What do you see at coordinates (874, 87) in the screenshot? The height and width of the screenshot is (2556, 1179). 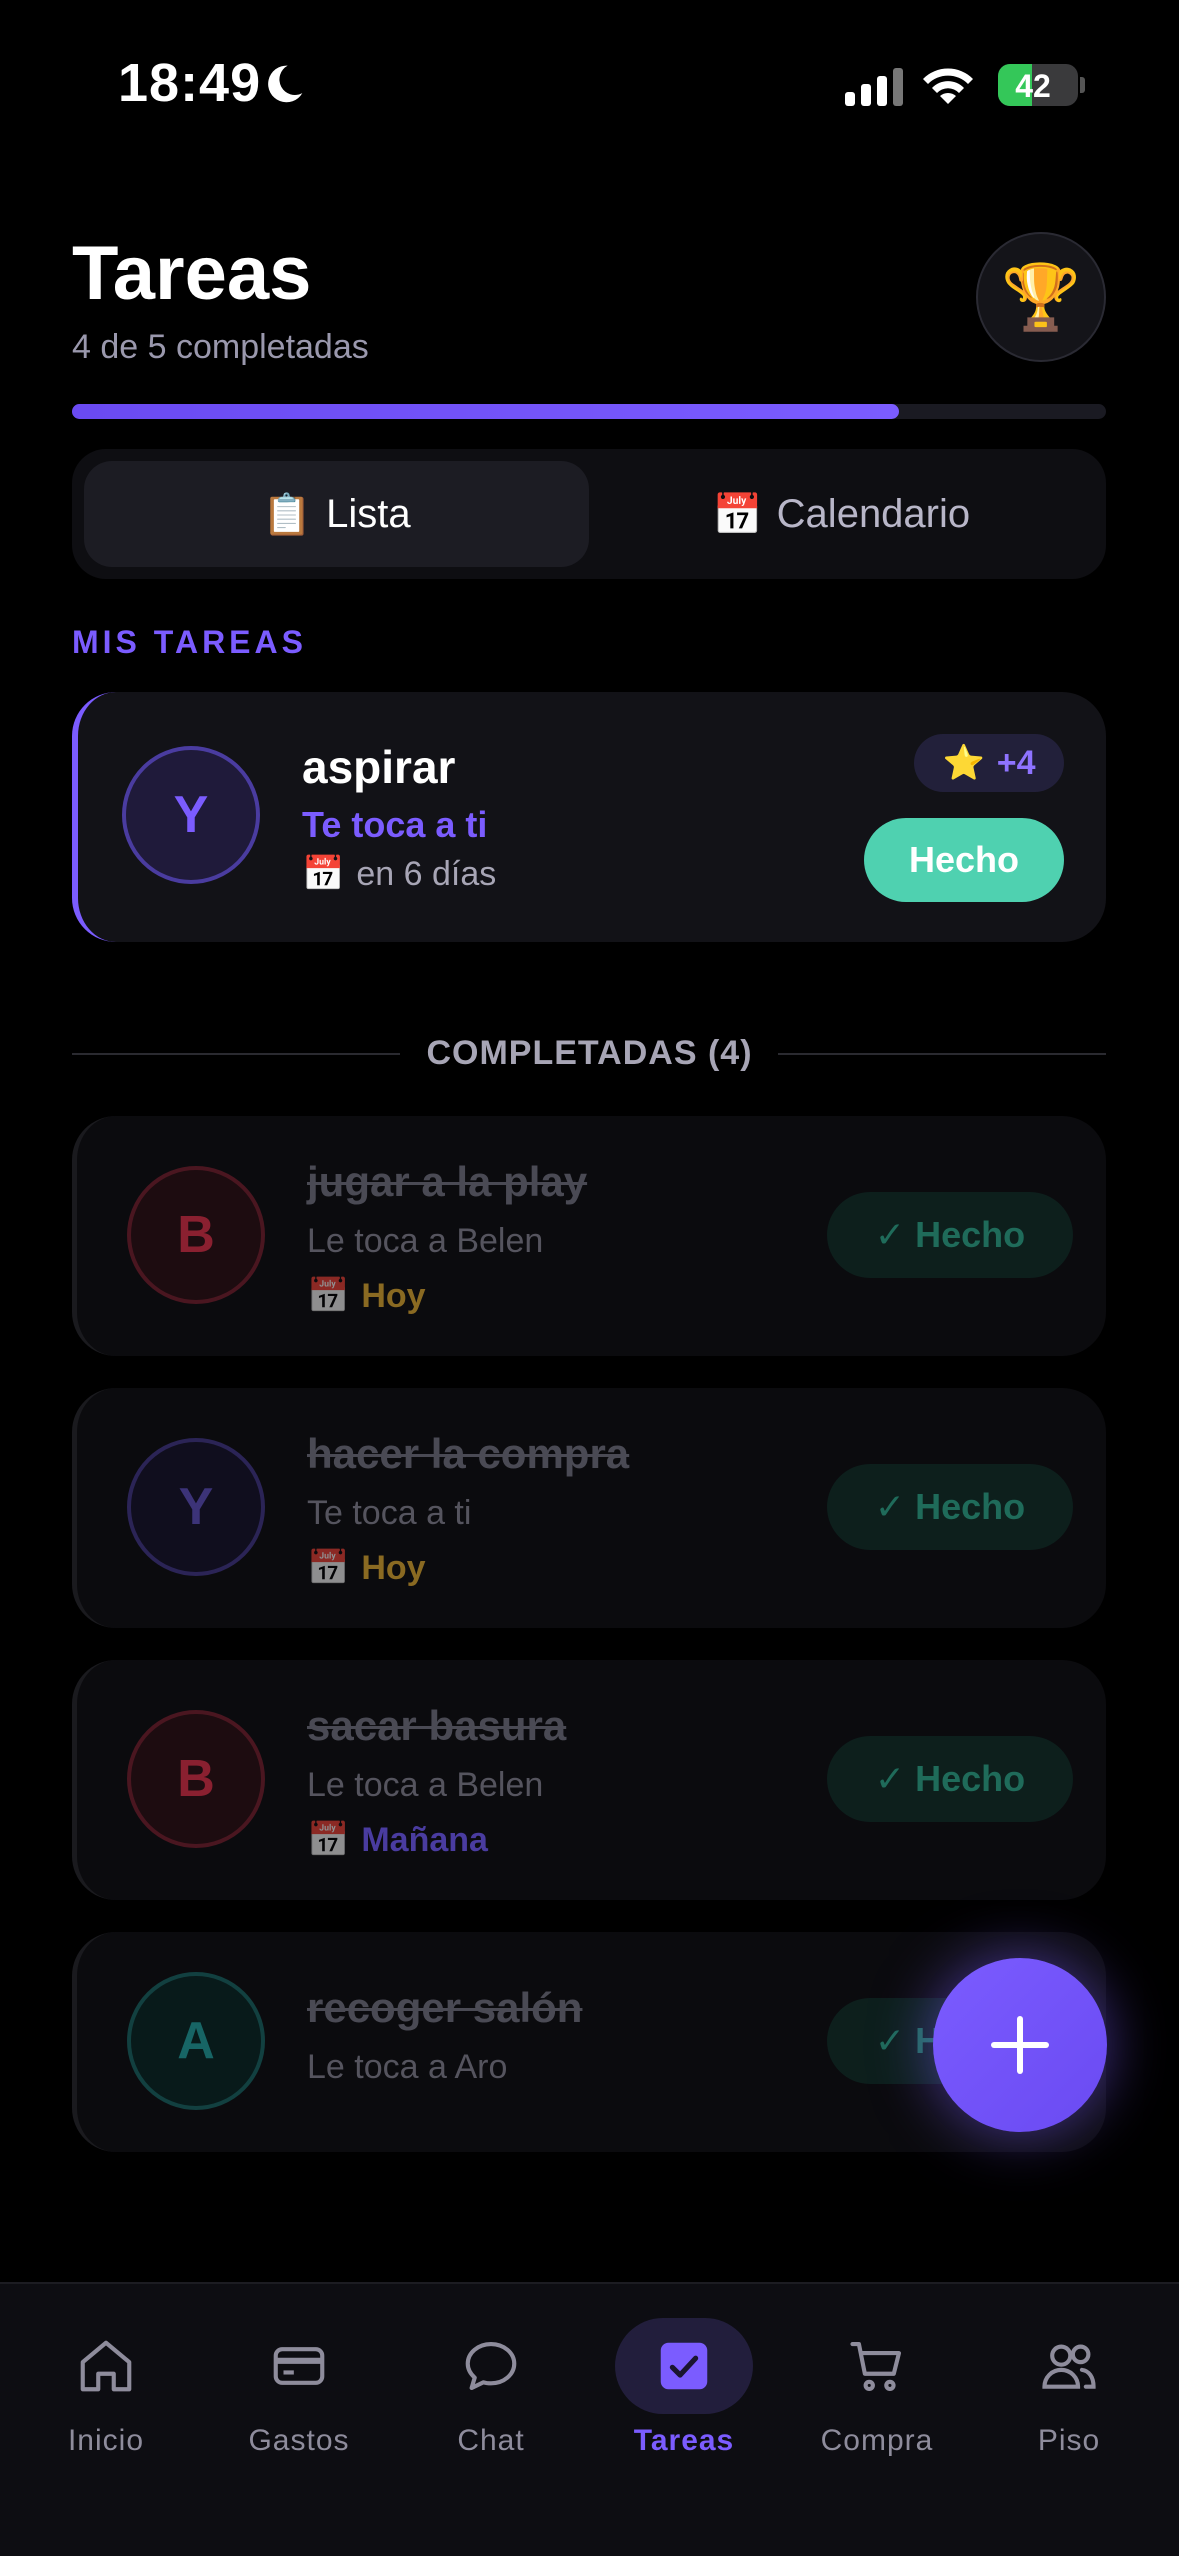 I see `cellular-signal-icon` at bounding box center [874, 87].